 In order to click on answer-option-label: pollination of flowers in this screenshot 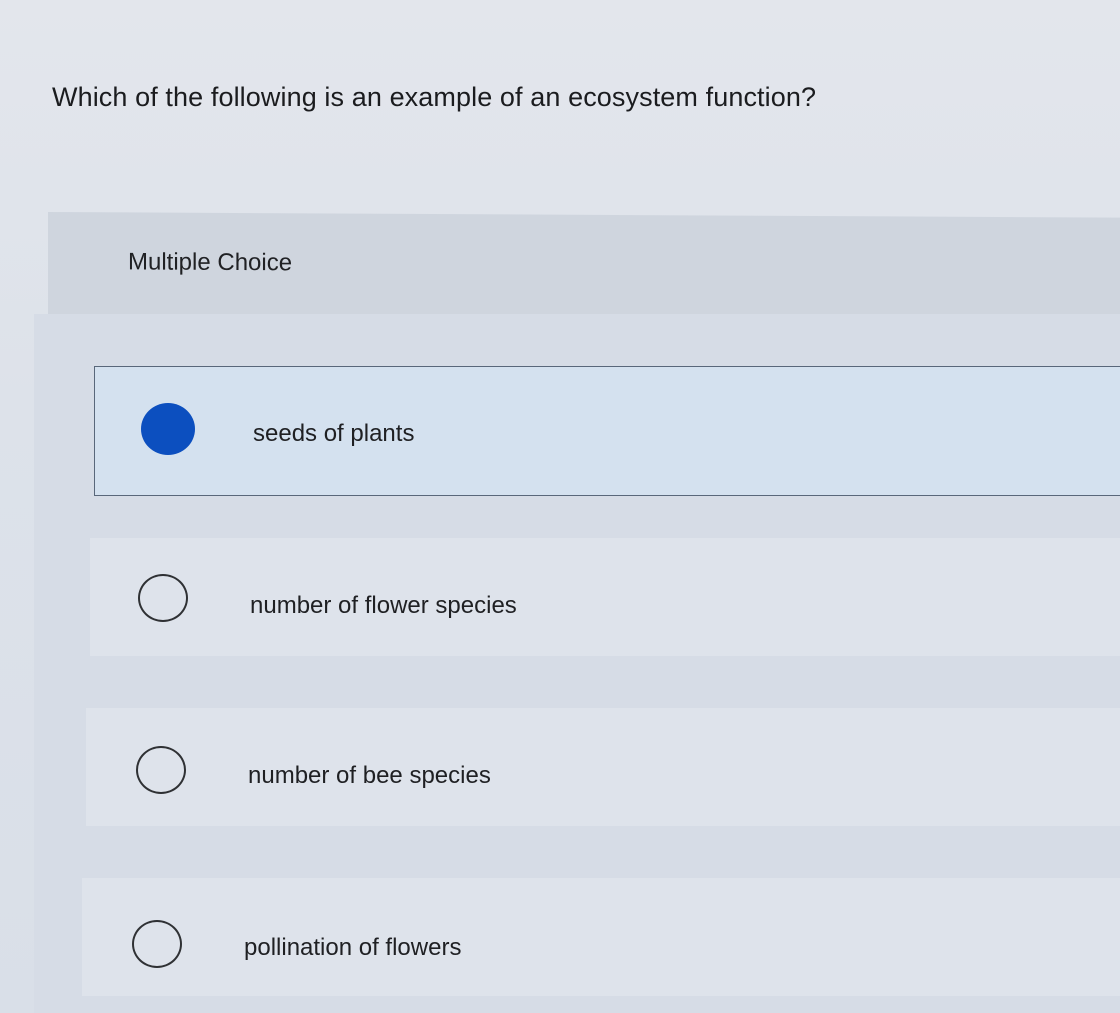, I will do `click(353, 947)`.